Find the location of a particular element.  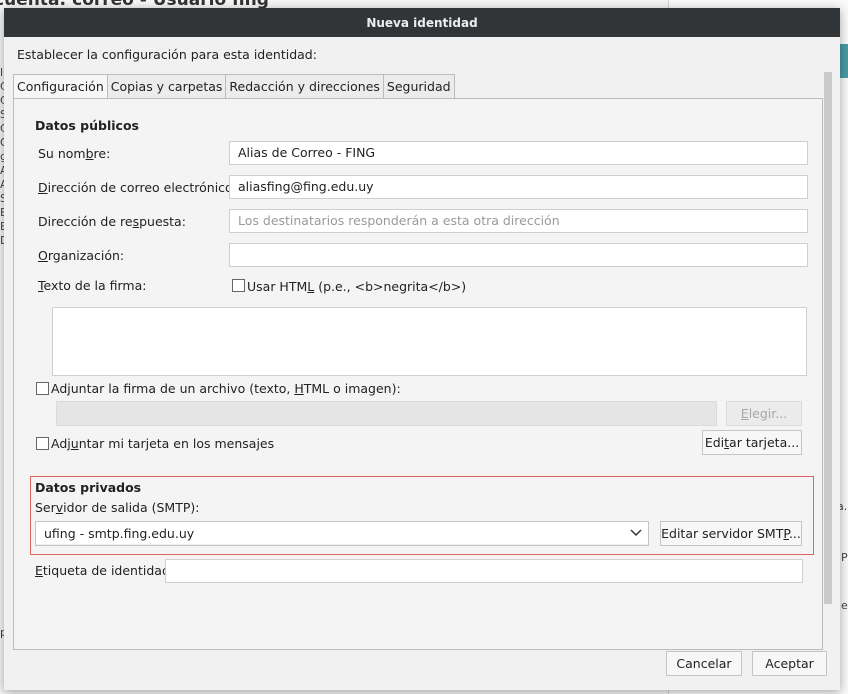

tab-seguridad: Seguridad is located at coordinates (418, 86).